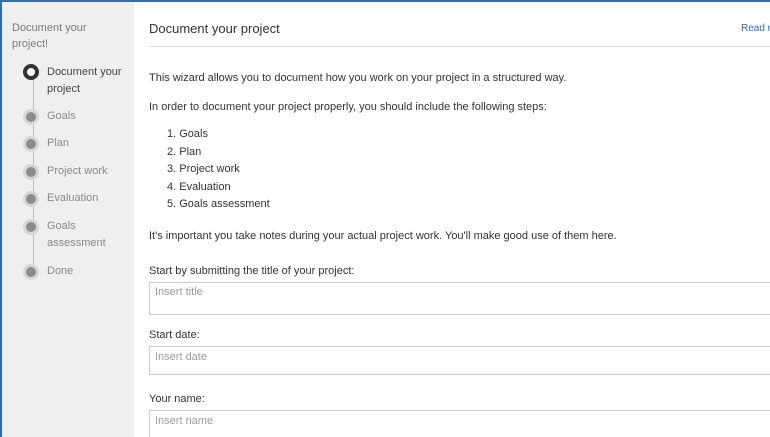 This screenshot has height=437, width=770. I want to click on step-done: Done, so click(77, 271).